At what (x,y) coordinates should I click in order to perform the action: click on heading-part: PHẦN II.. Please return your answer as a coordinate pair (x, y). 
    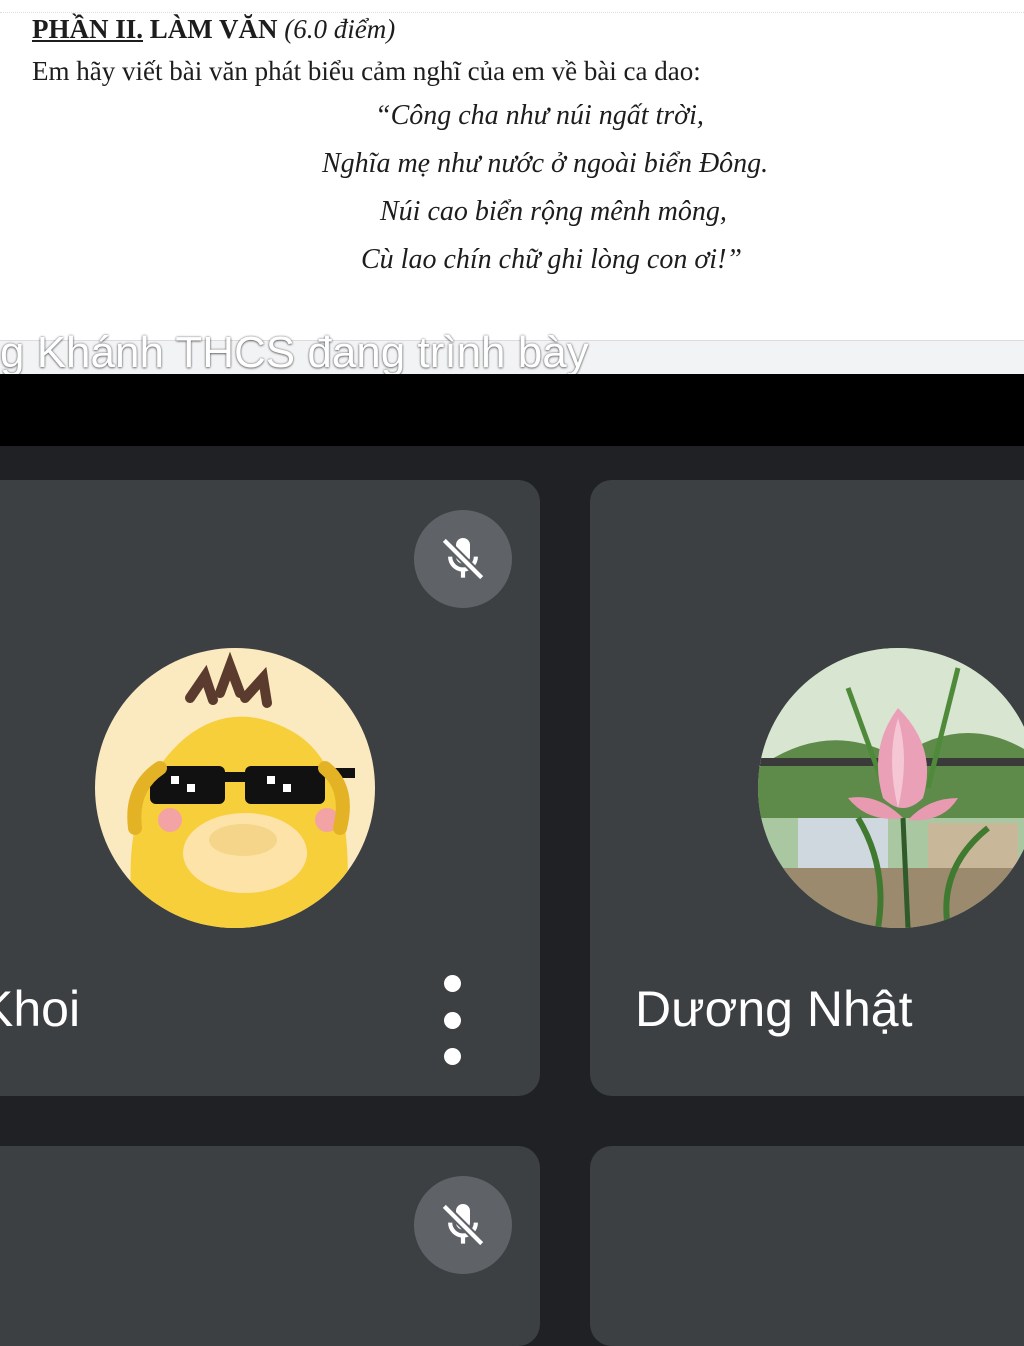
    Looking at the image, I should click on (88, 29).